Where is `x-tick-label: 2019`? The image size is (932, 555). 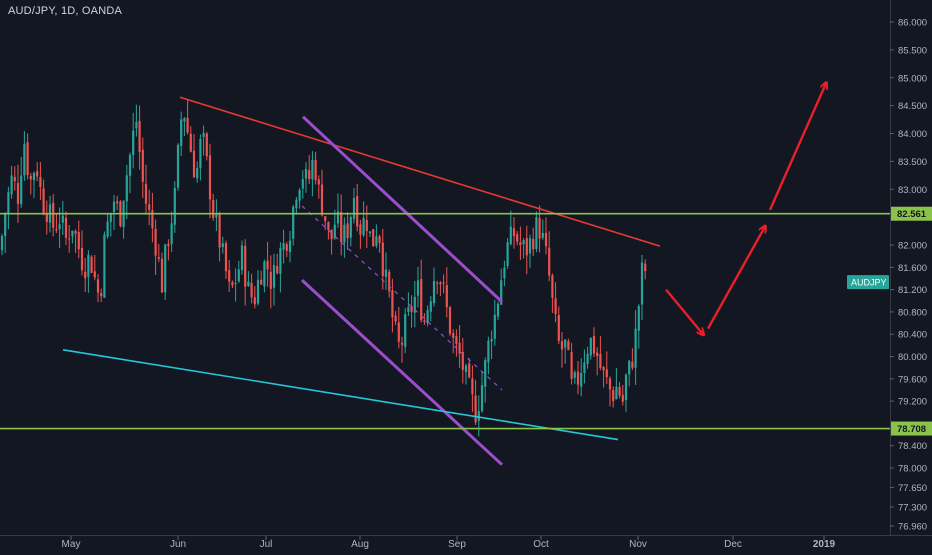 x-tick-label: 2019 is located at coordinates (824, 544).